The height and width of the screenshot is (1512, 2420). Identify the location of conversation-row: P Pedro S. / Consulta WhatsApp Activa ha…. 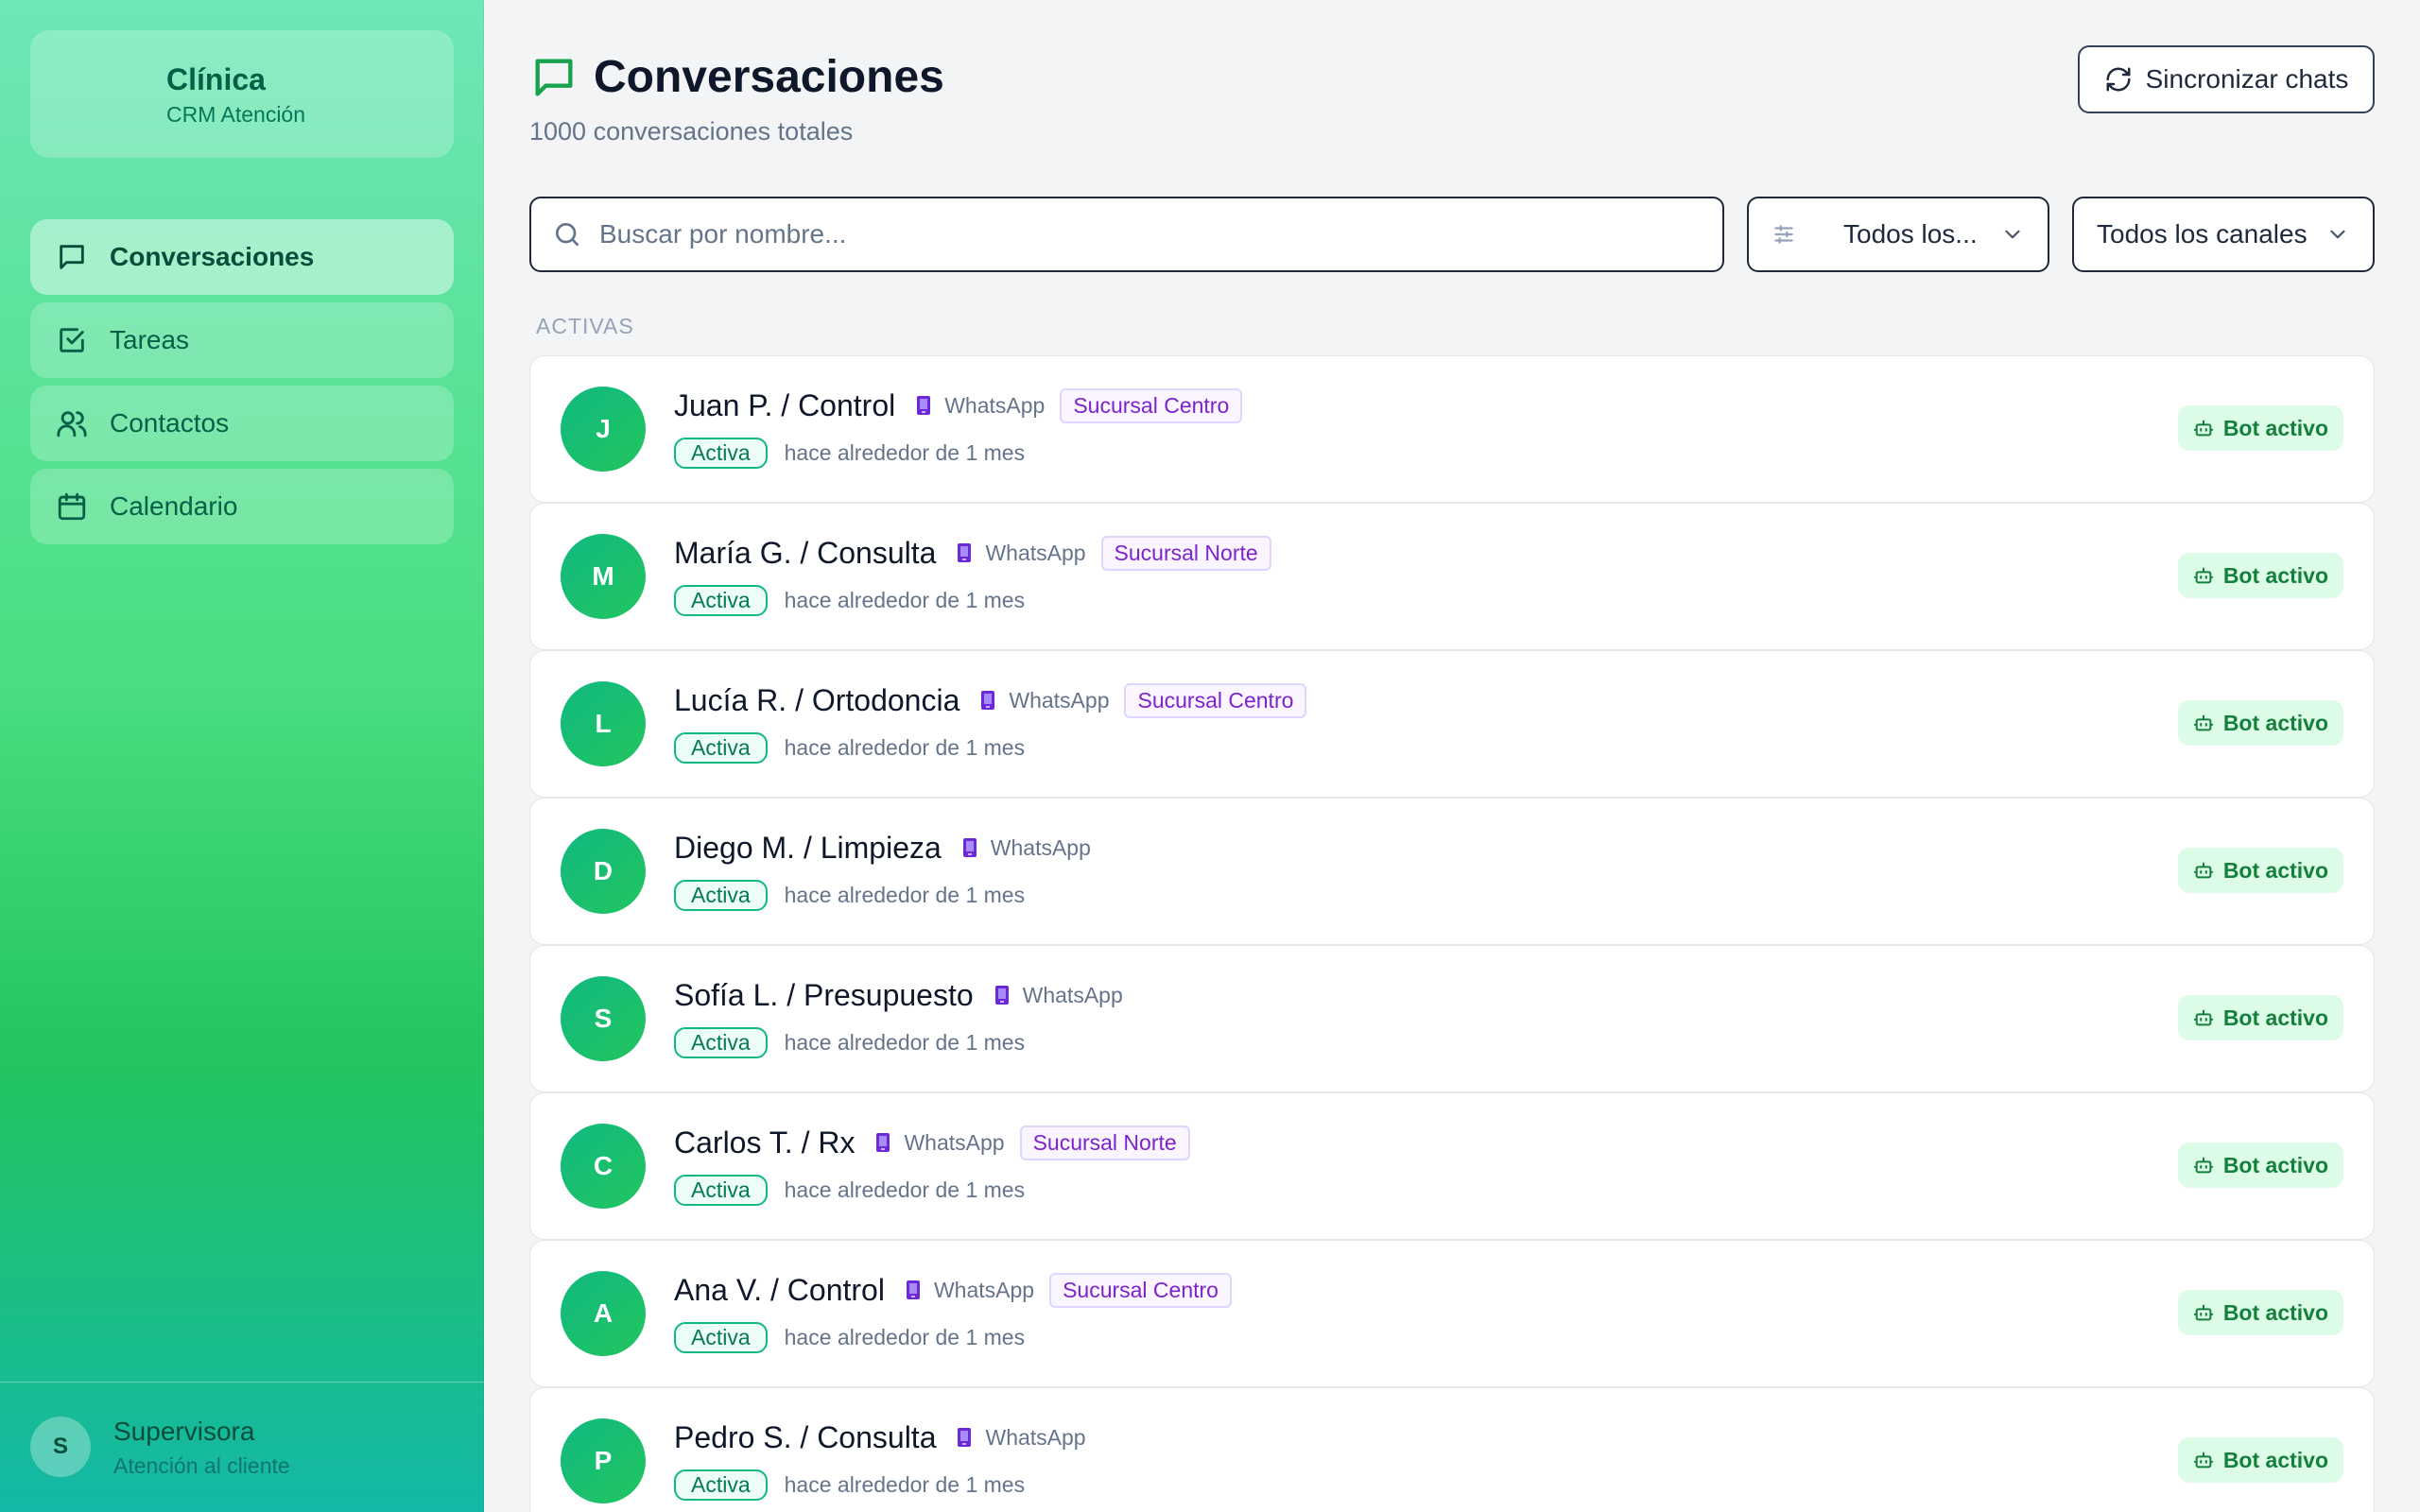
(1452, 1449).